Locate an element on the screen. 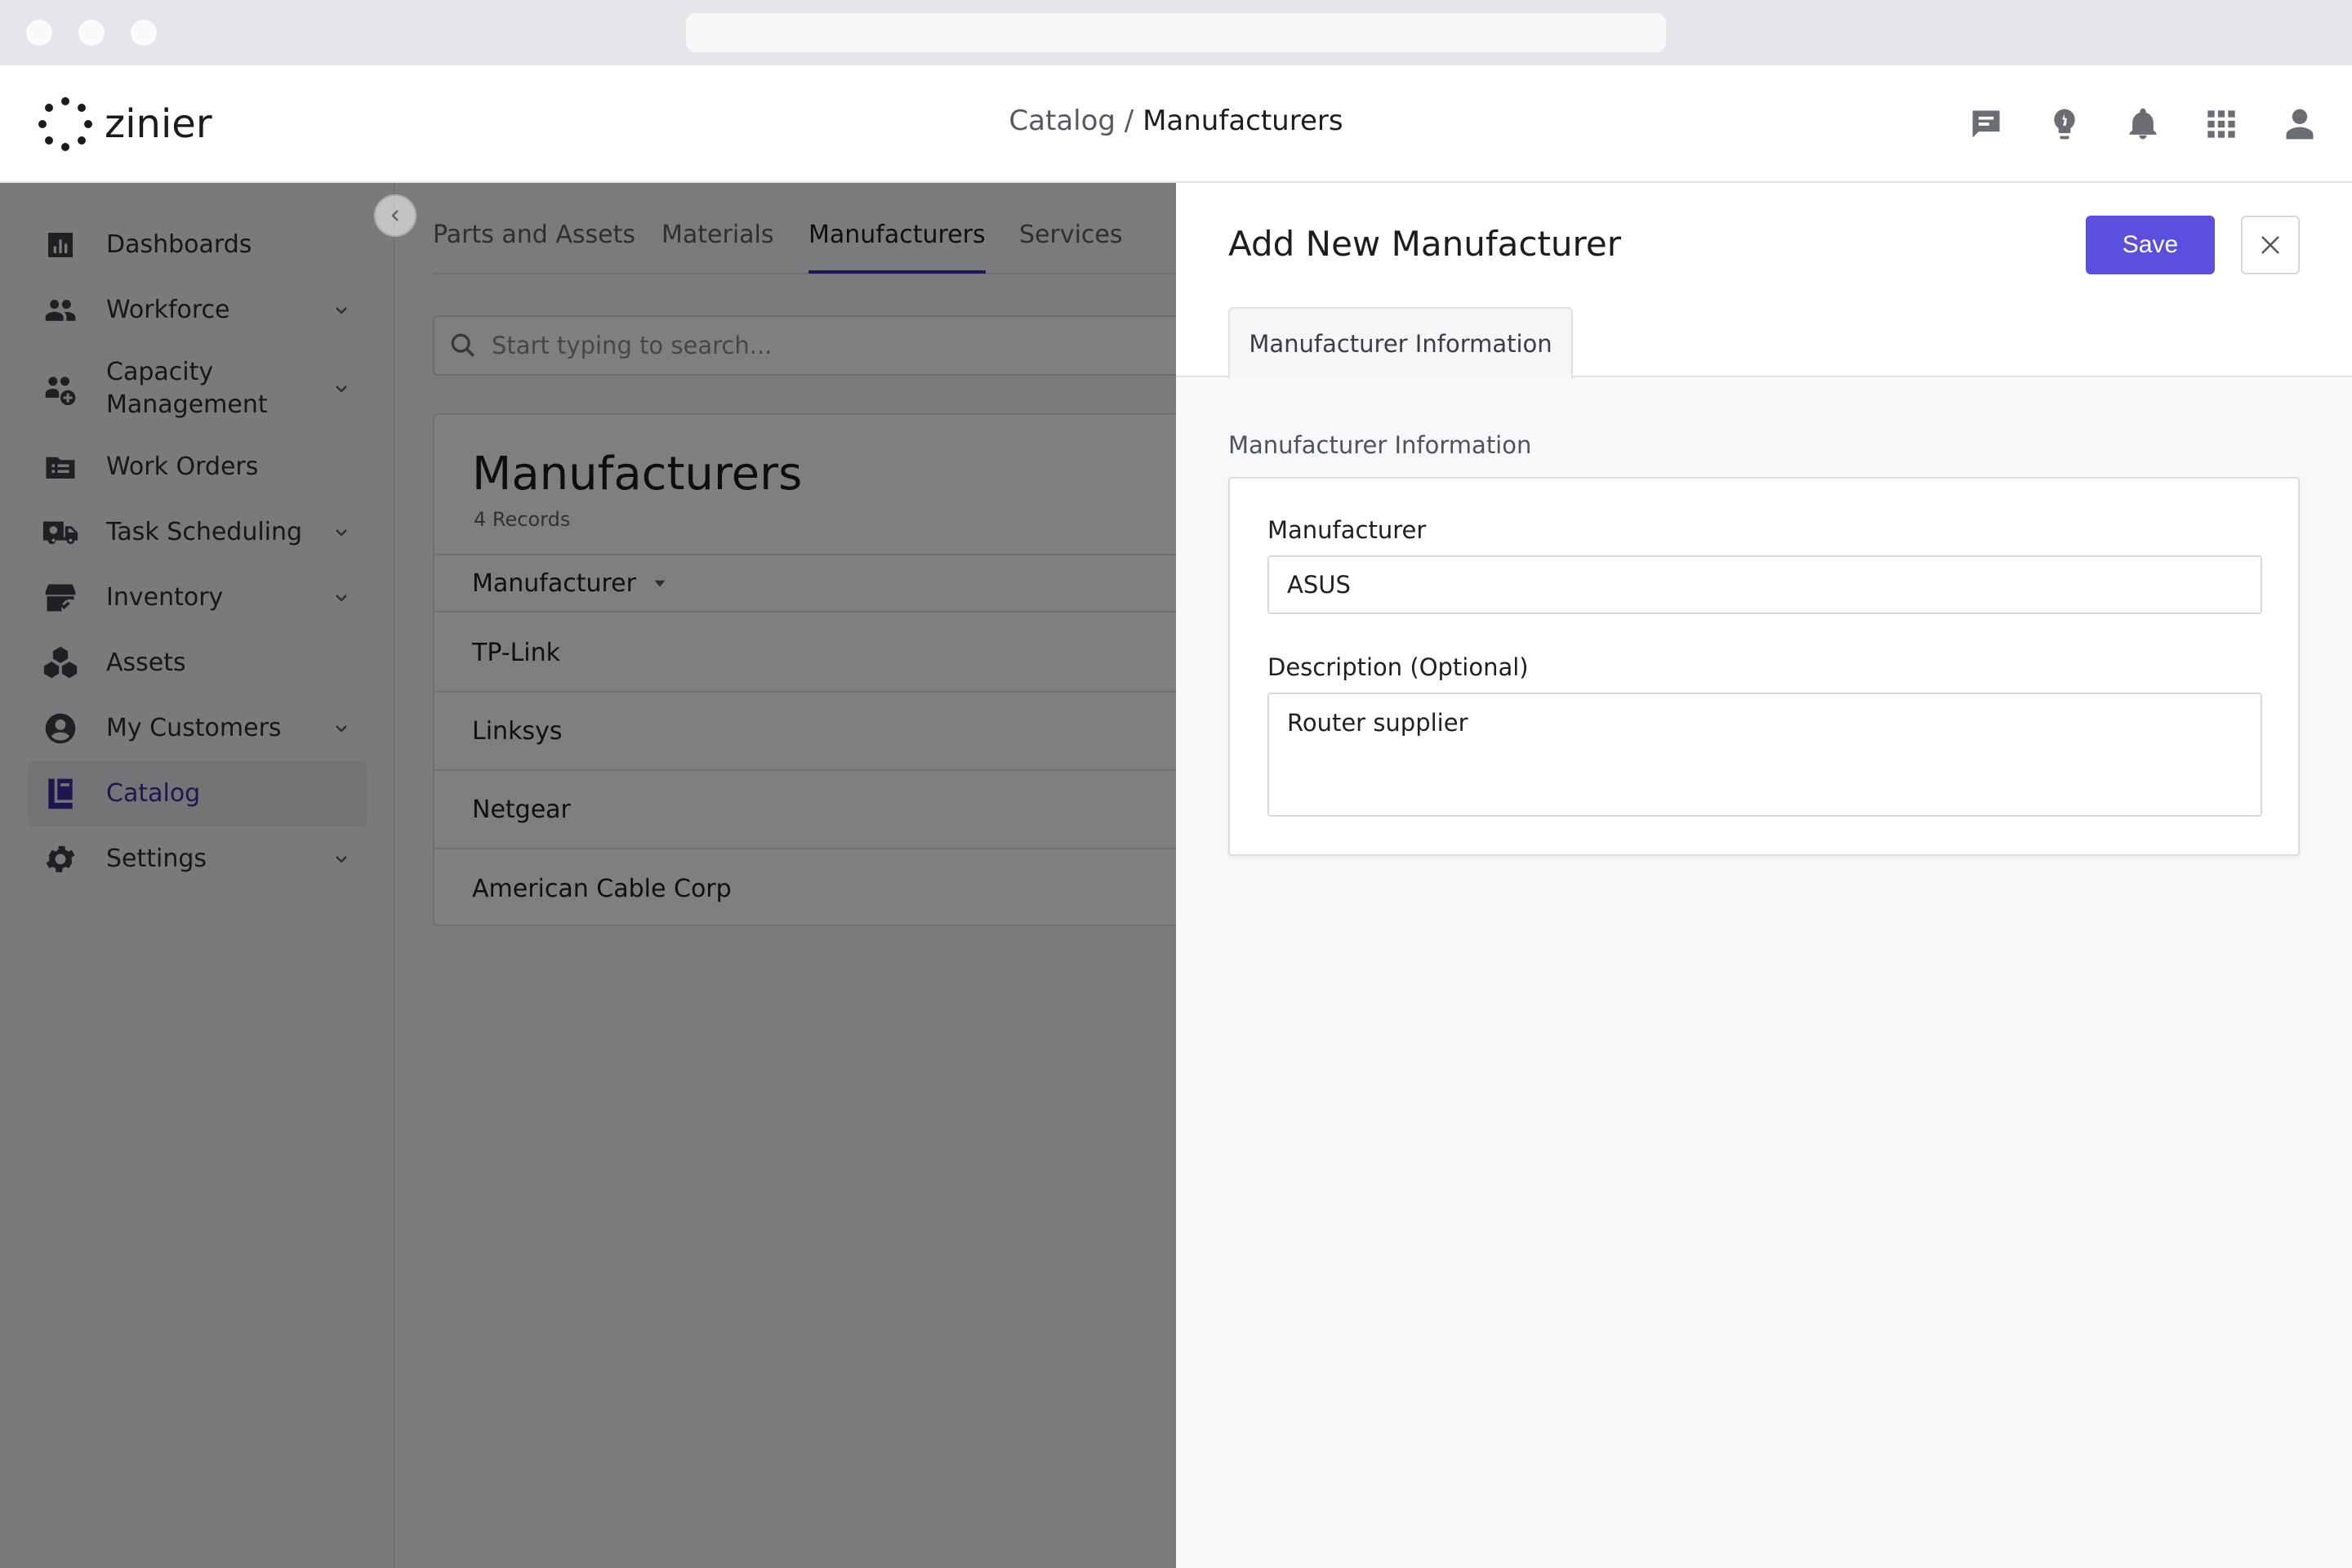 This screenshot has height=1568, width=2352. description-field-label: Description (Optional) is located at coordinates (1398, 667).